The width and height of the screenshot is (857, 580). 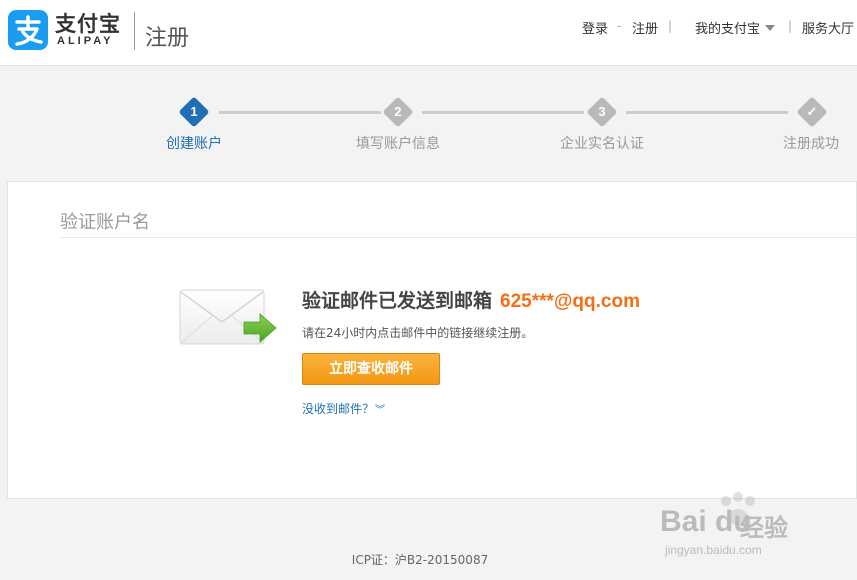 I want to click on logo-wordmark: 支付宝, so click(x=88, y=24).